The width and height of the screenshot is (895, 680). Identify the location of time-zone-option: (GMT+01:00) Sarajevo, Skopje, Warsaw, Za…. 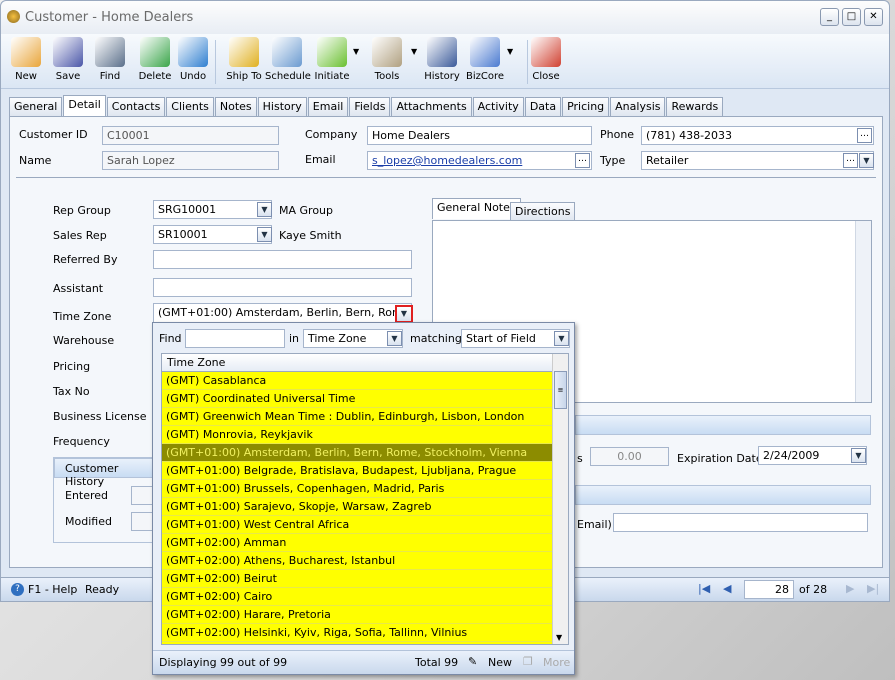
(357, 507).